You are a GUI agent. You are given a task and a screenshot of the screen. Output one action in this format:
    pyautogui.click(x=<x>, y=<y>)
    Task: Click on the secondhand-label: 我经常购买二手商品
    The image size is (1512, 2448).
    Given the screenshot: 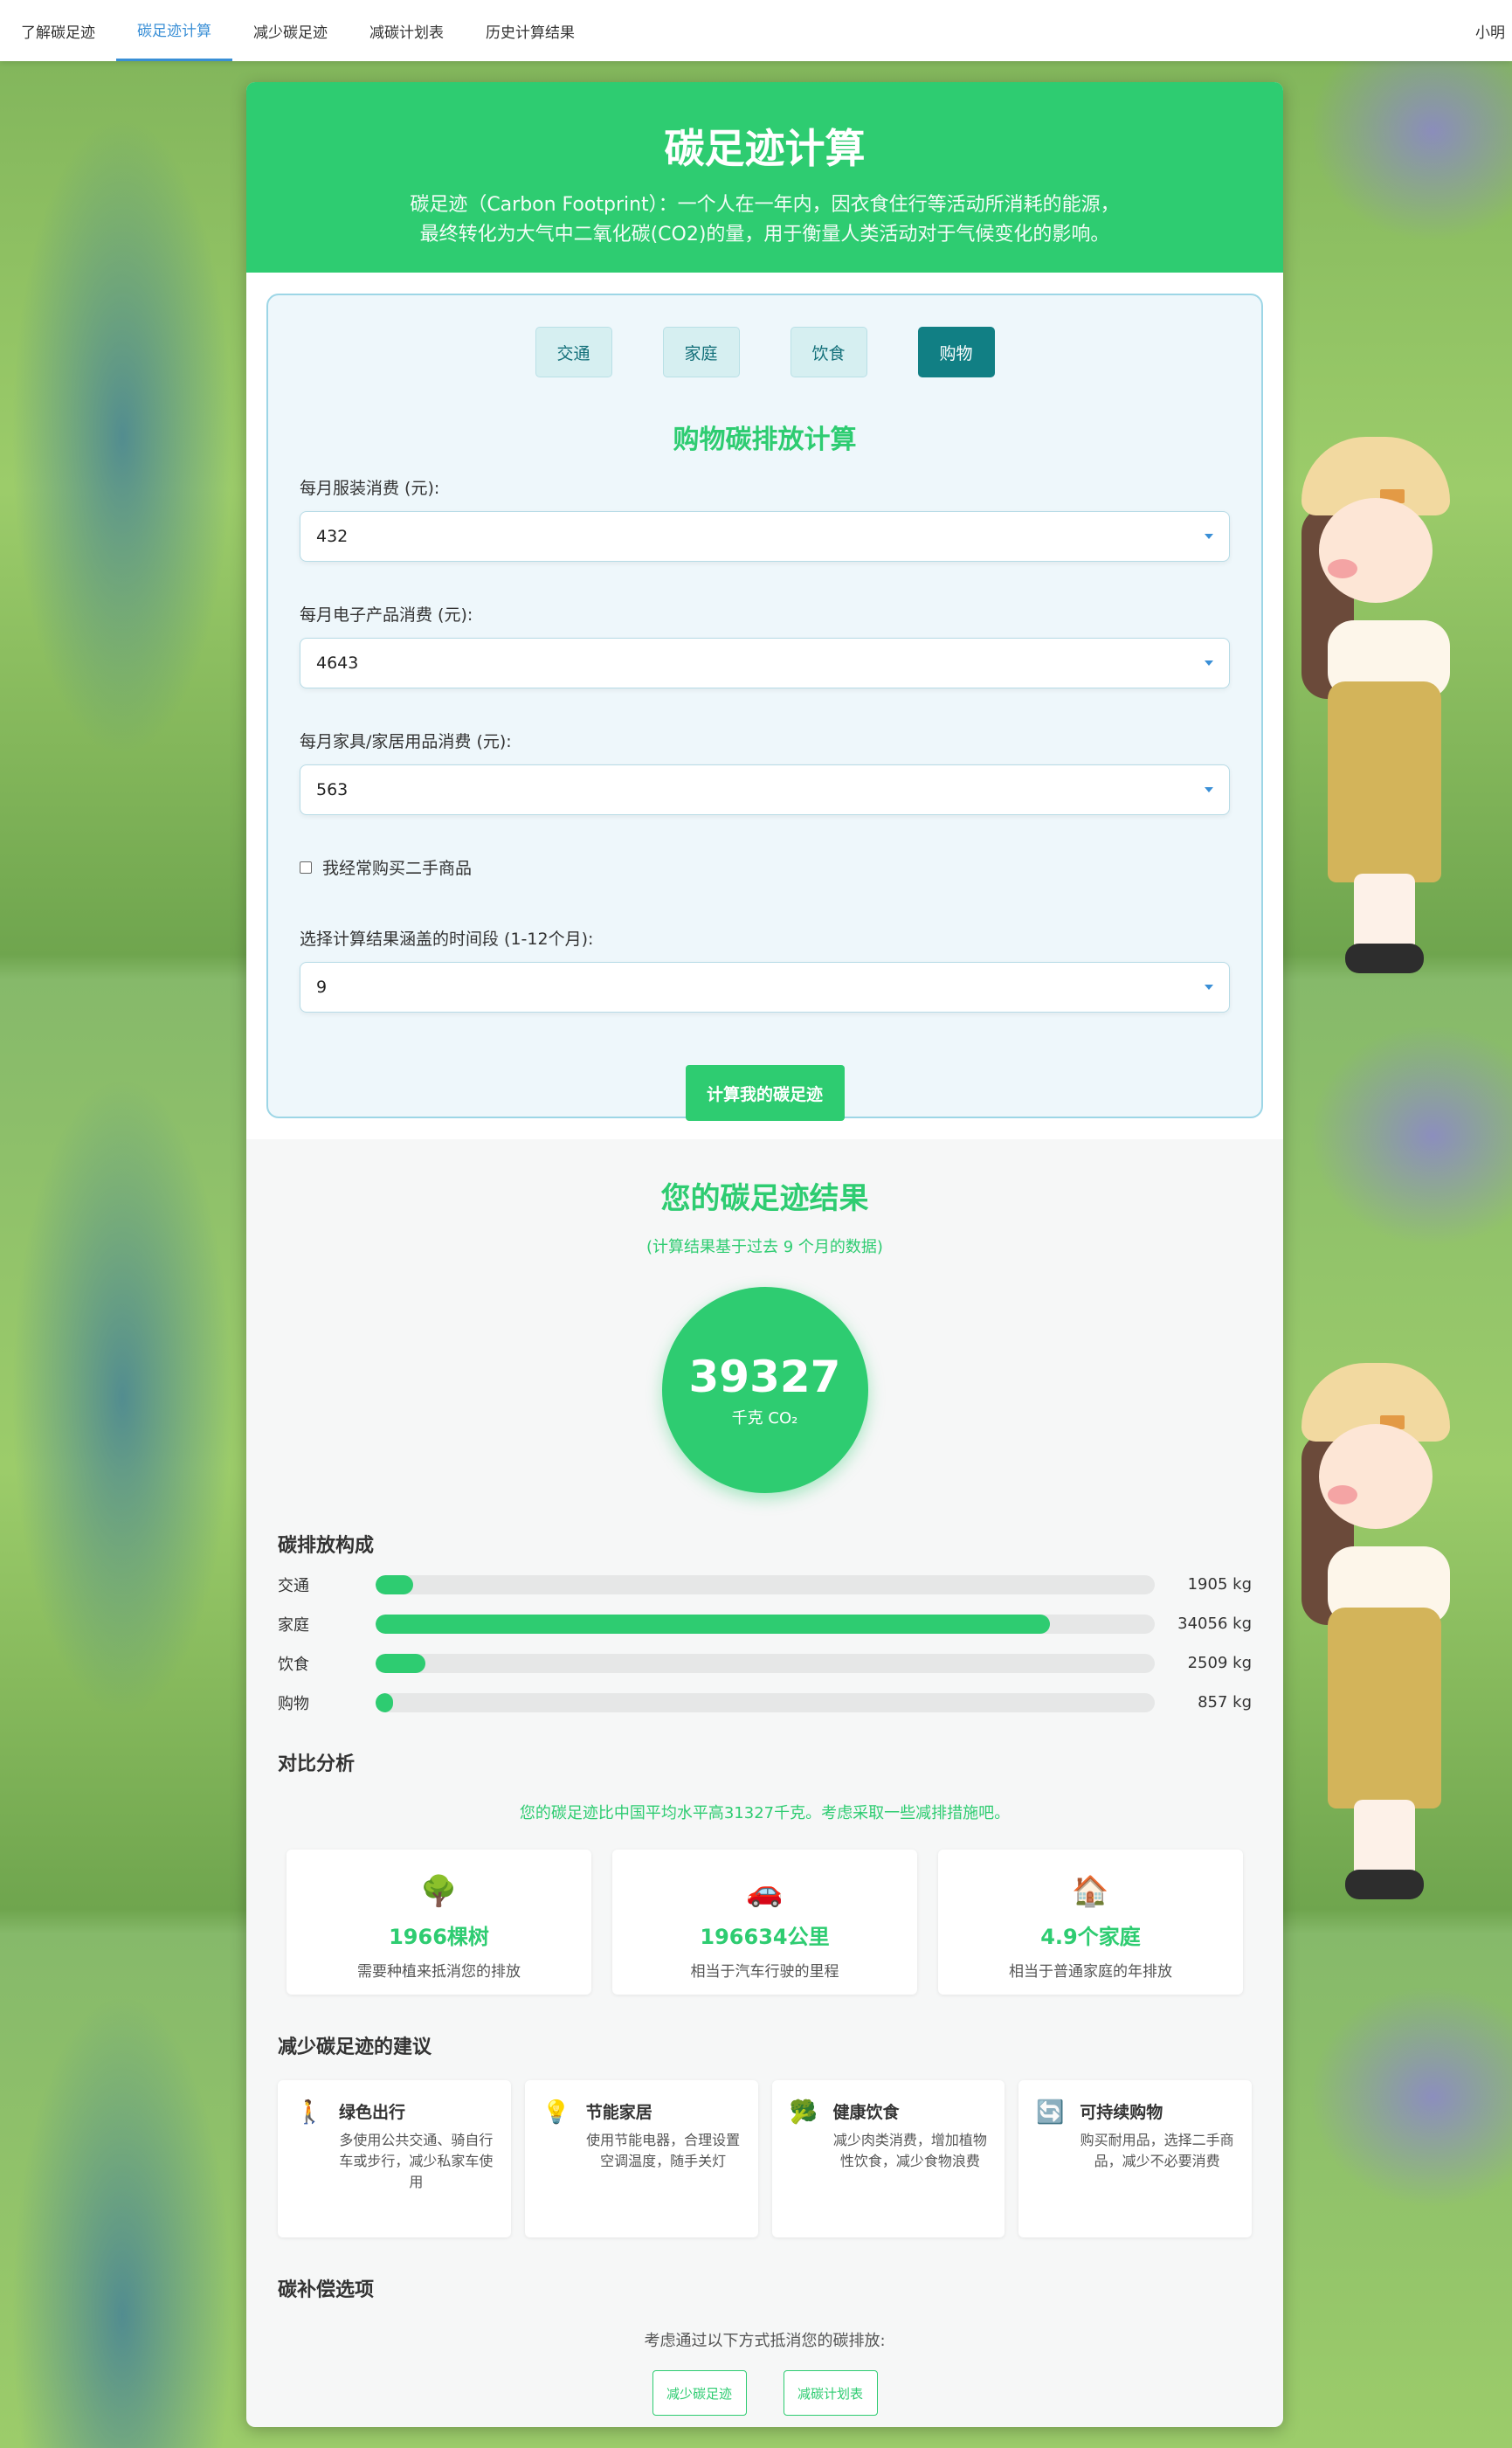 What is the action you would take?
    pyautogui.click(x=397, y=868)
    